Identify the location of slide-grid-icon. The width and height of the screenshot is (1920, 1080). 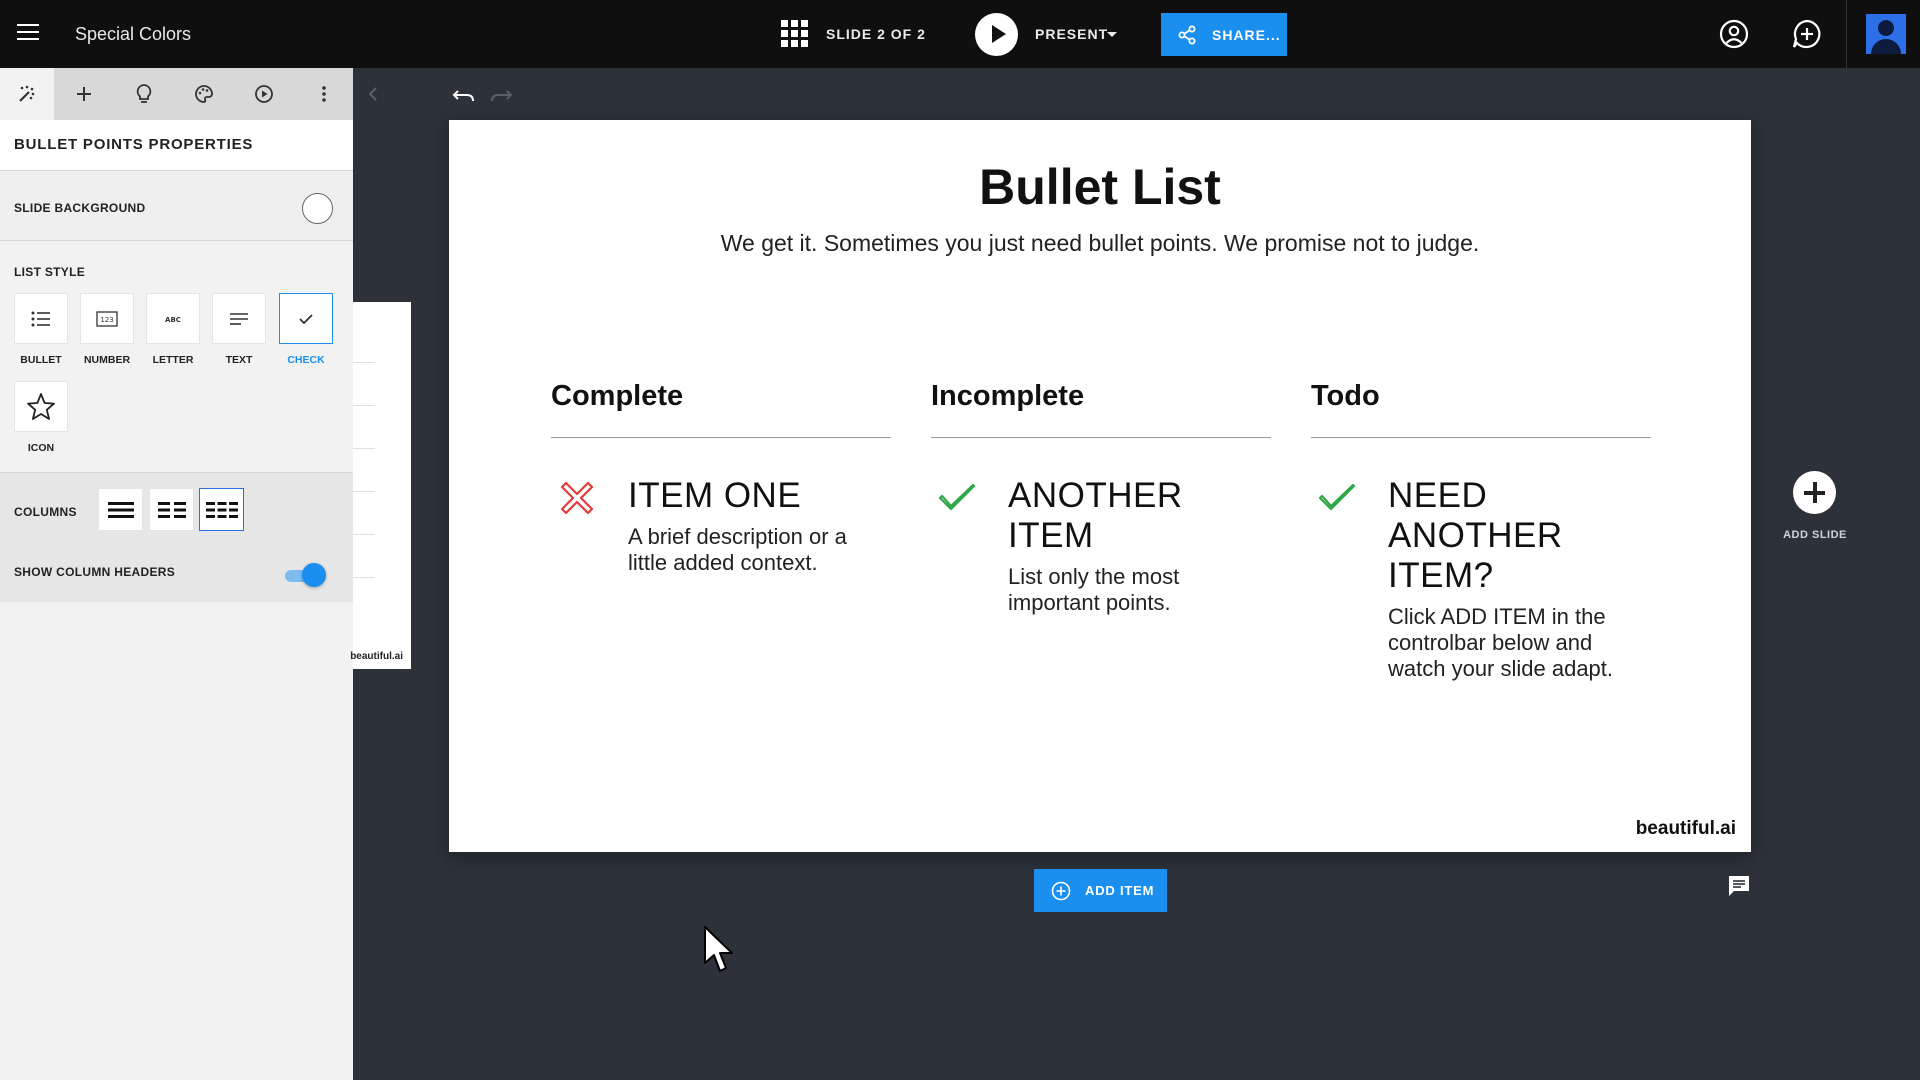
(794, 33).